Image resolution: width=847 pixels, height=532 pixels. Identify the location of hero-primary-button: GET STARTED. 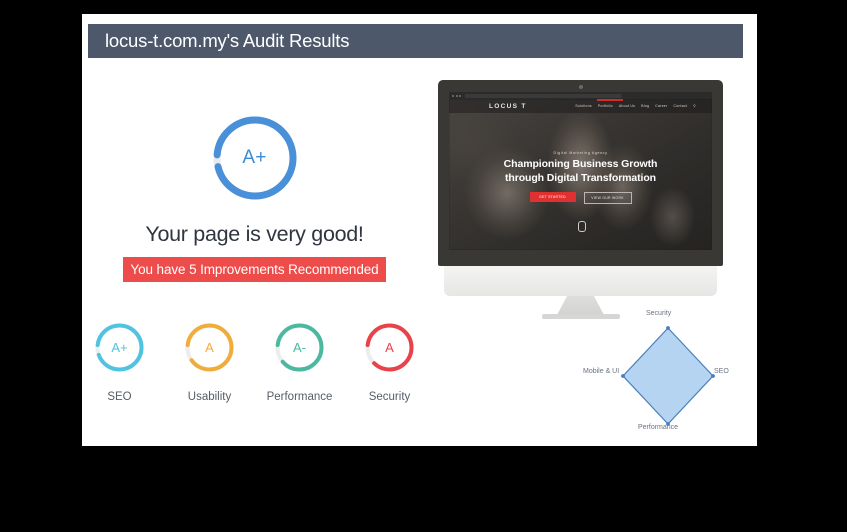
(552, 197).